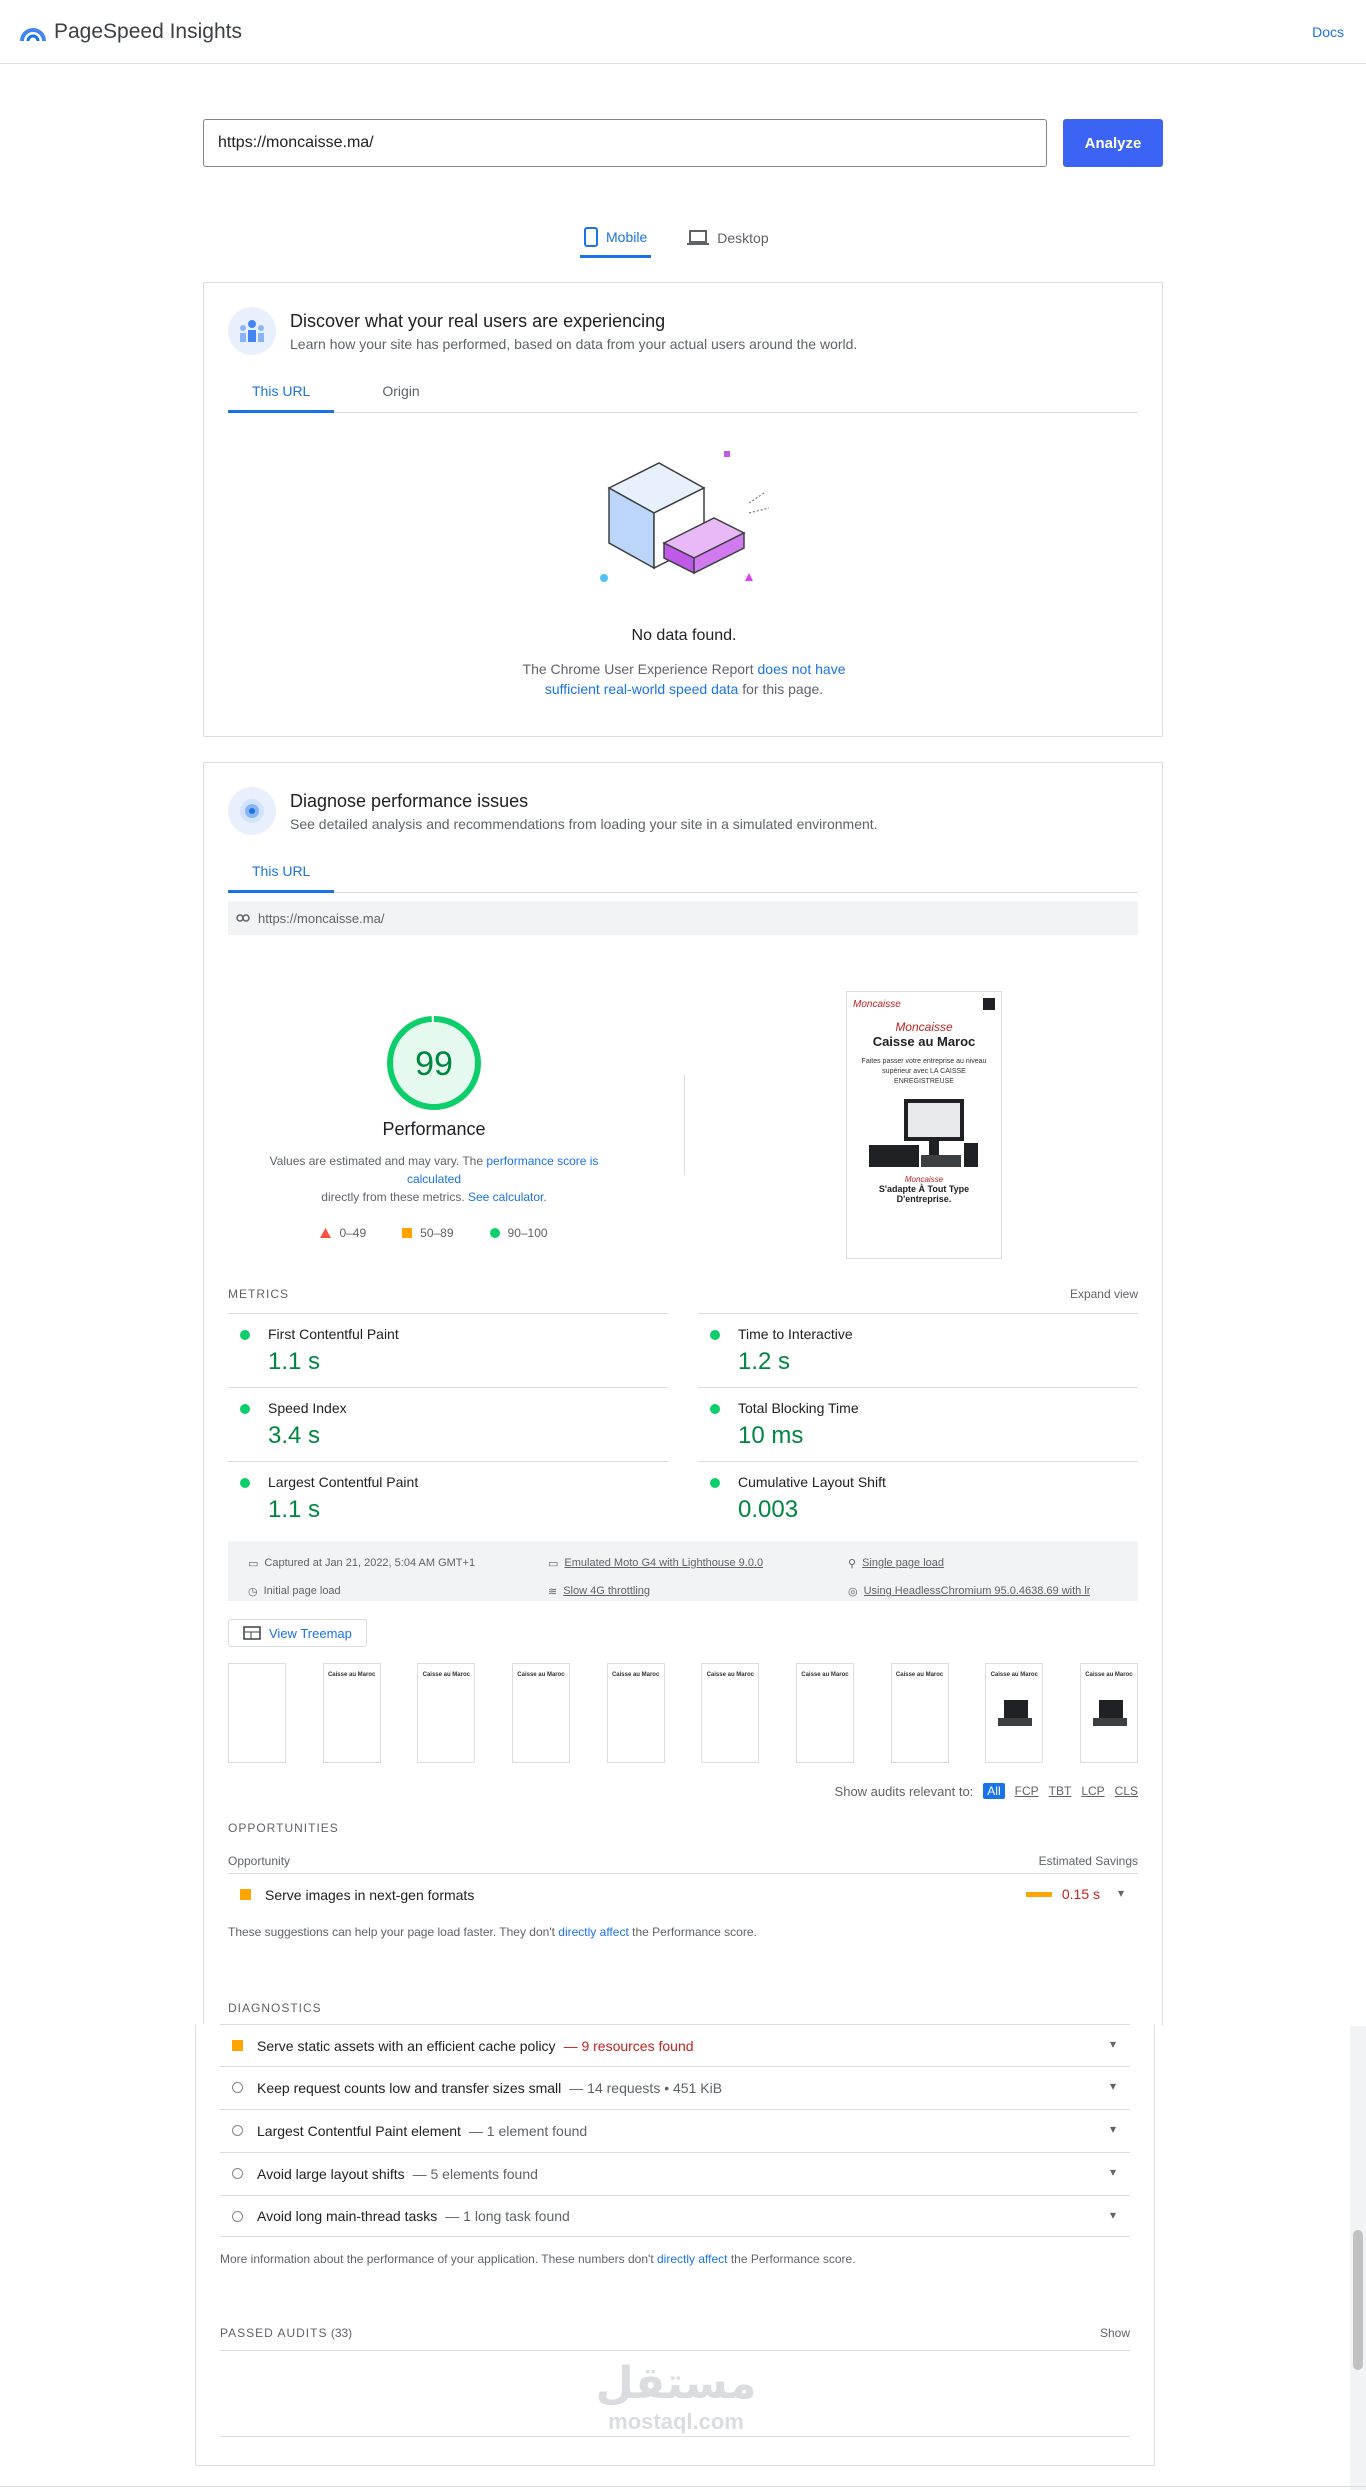 The height and width of the screenshot is (2490, 1366). What do you see at coordinates (694, 1932) in the screenshot?
I see `opp-note-2: the Performance score.` at bounding box center [694, 1932].